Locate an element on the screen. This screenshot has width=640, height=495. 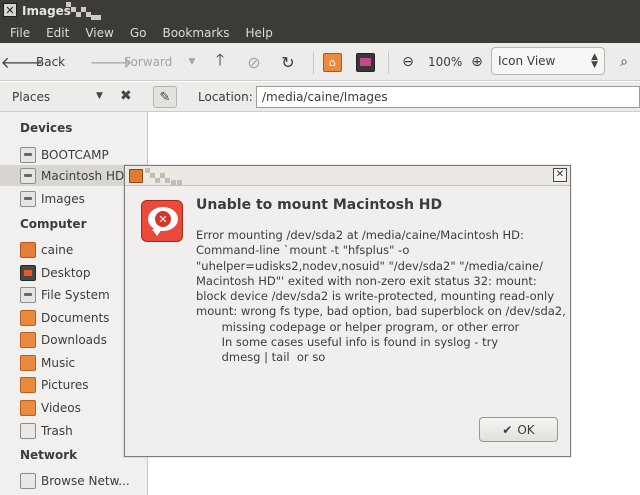
message-line: dmesg | tail or so is located at coordinates (261, 357).